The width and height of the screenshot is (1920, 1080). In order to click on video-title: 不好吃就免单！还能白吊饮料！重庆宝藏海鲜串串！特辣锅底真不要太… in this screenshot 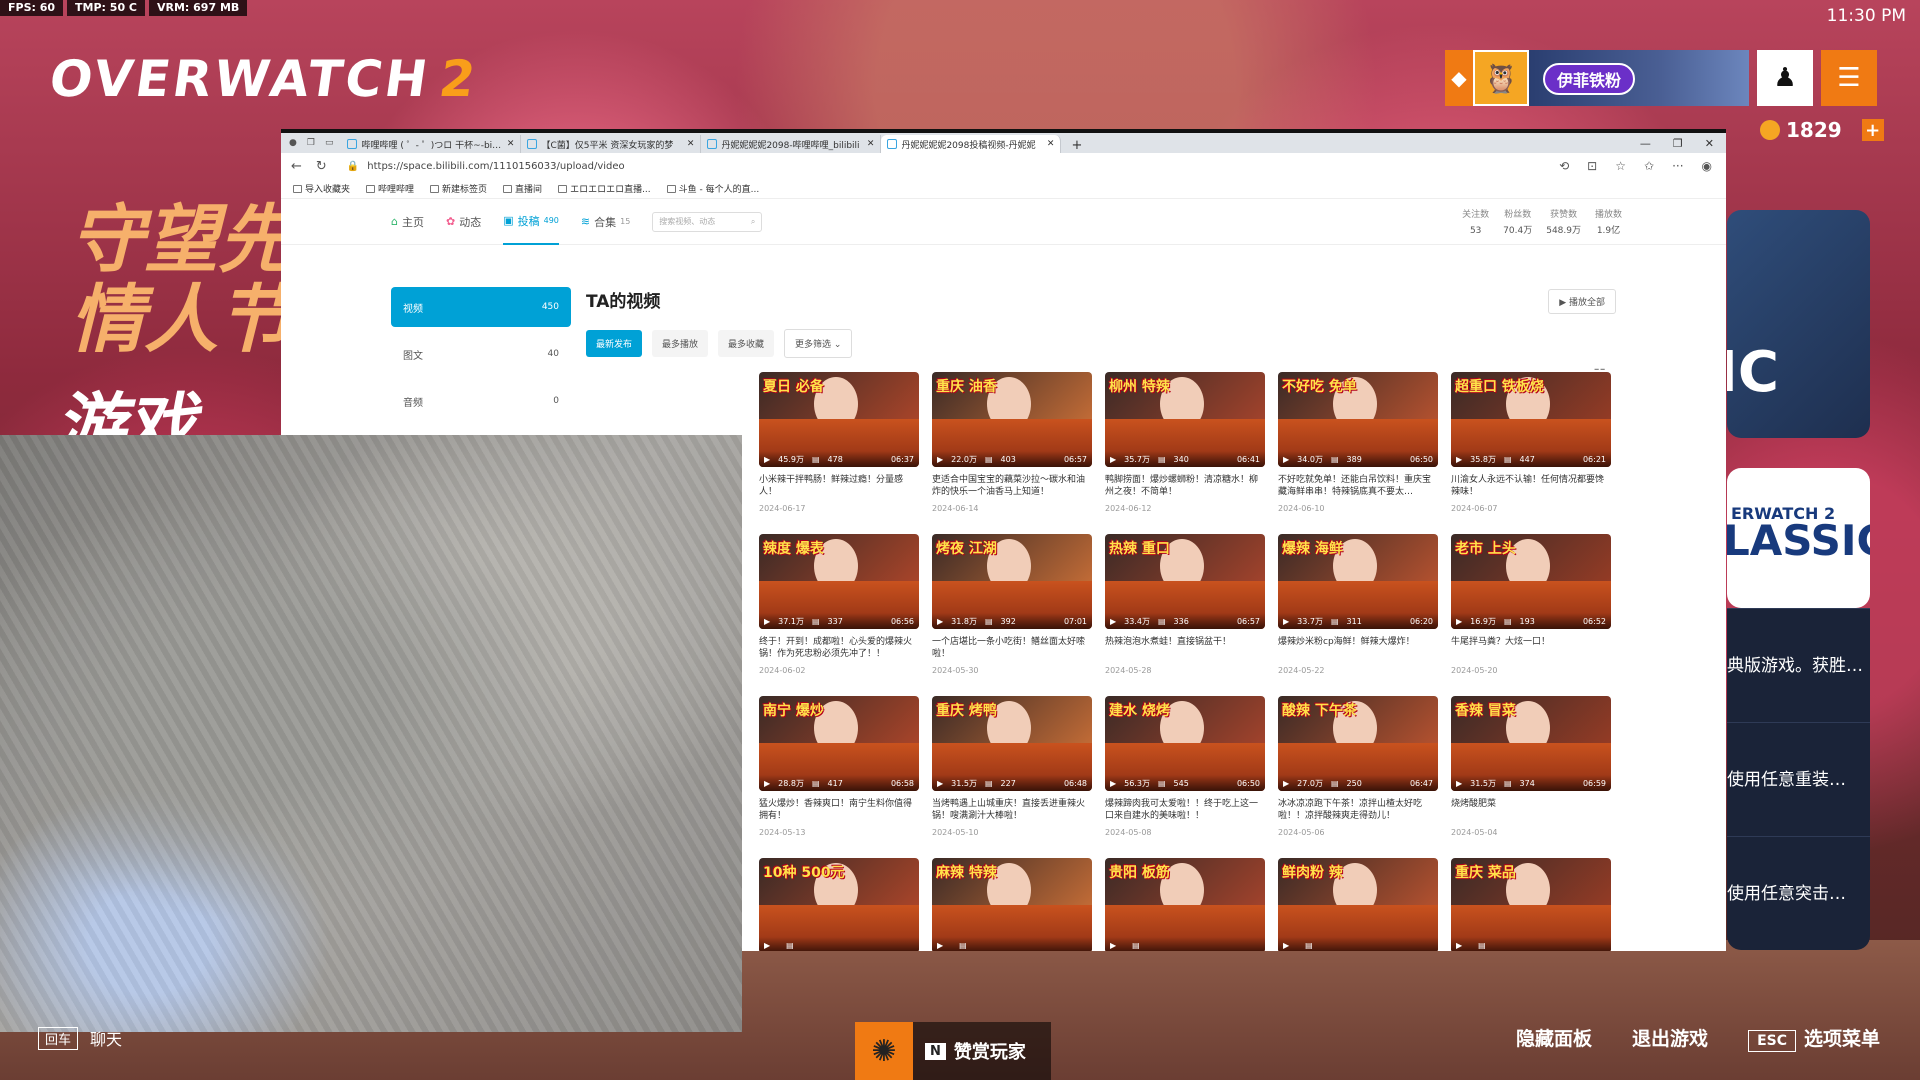, I will do `click(1358, 486)`.